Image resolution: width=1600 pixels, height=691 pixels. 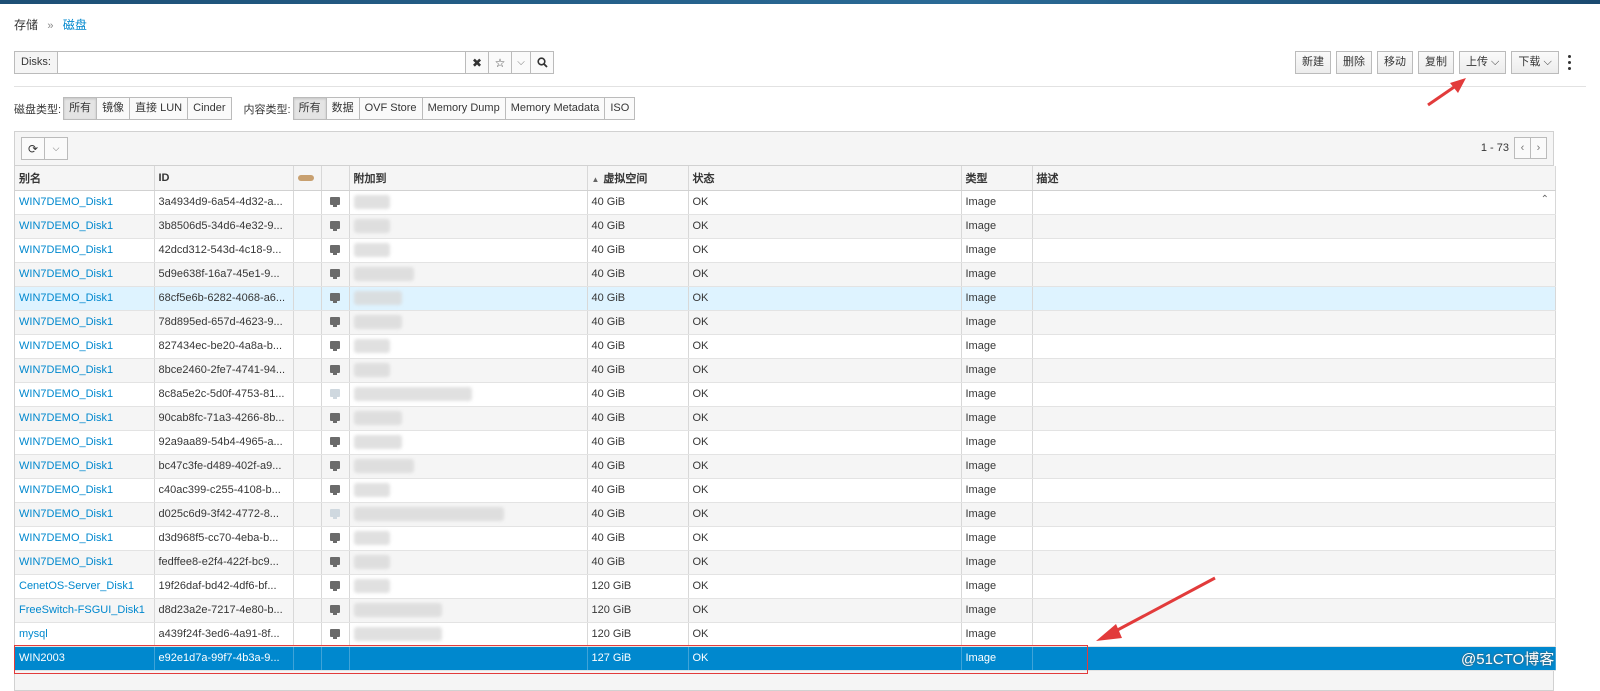 I want to click on breadcrumb-parent: 存储, so click(x=26, y=25).